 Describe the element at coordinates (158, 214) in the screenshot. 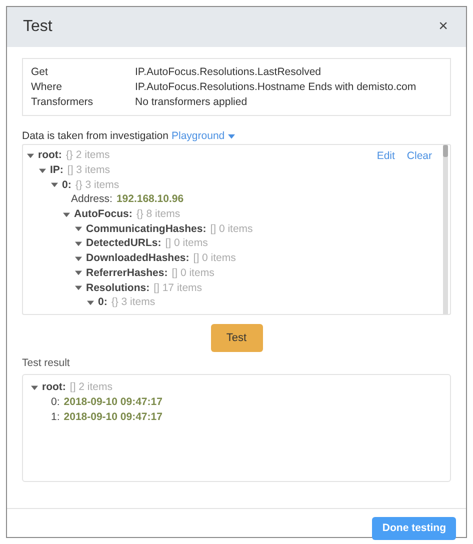

I see `tree-count: {} 8 items` at that location.